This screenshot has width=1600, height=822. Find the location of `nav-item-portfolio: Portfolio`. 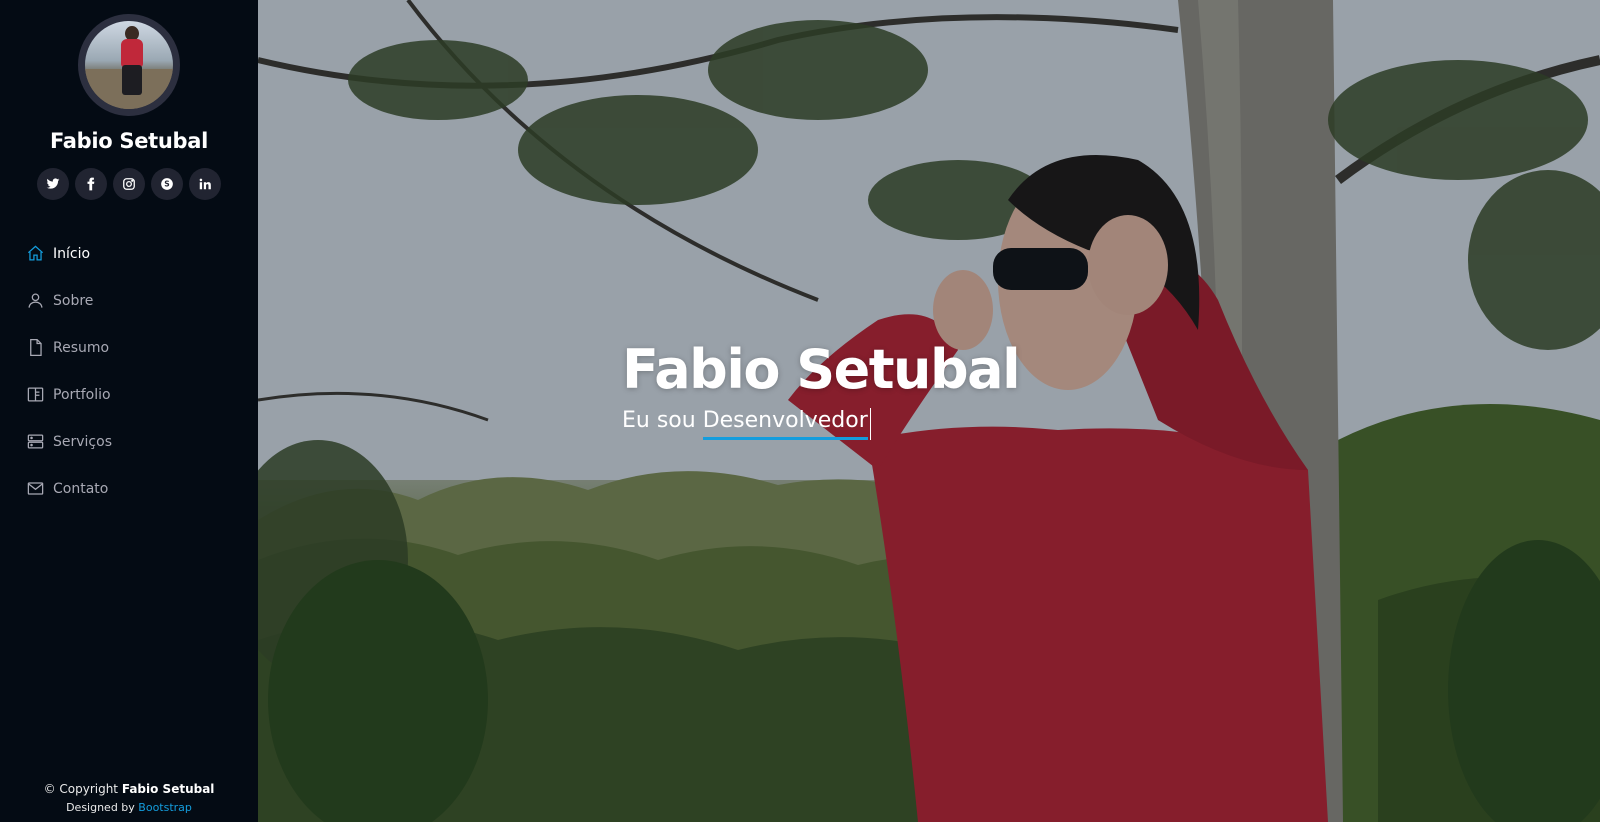

nav-item-portfolio: Portfolio is located at coordinates (129, 394).